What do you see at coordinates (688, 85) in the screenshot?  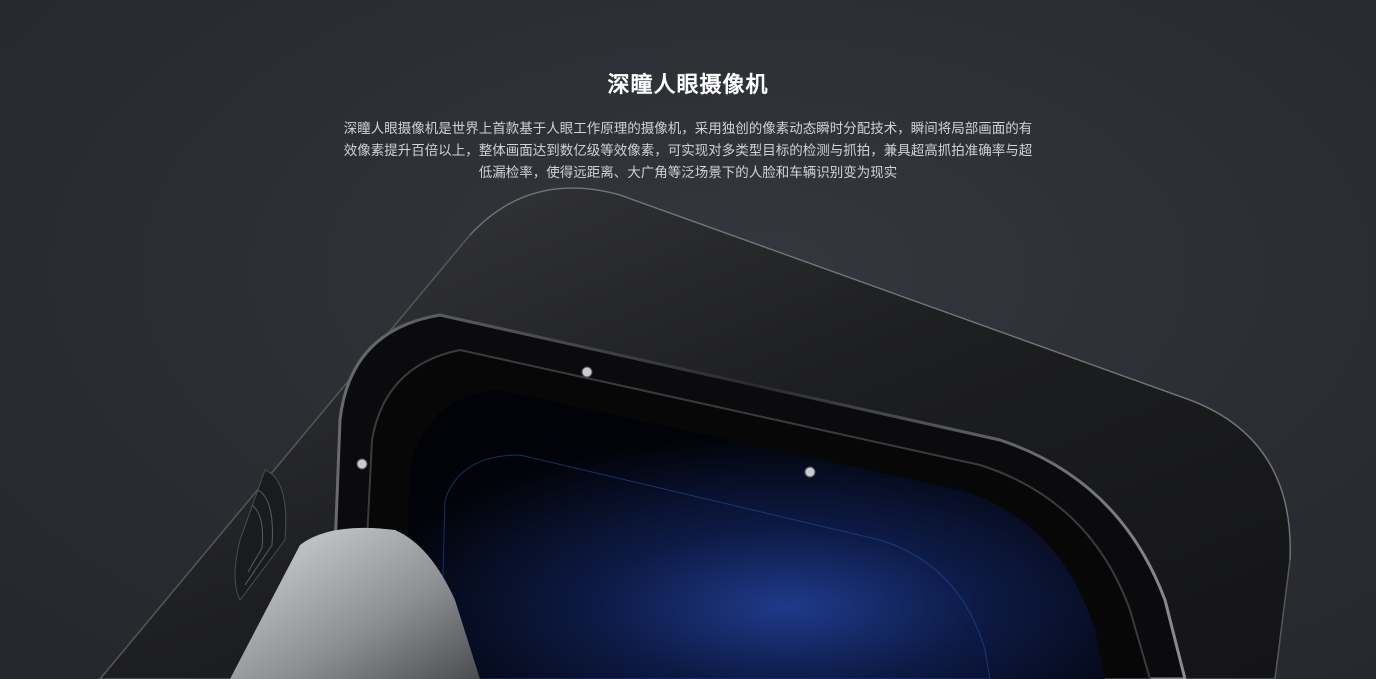 I see `section-title: 深瞳人眼摄像机` at bounding box center [688, 85].